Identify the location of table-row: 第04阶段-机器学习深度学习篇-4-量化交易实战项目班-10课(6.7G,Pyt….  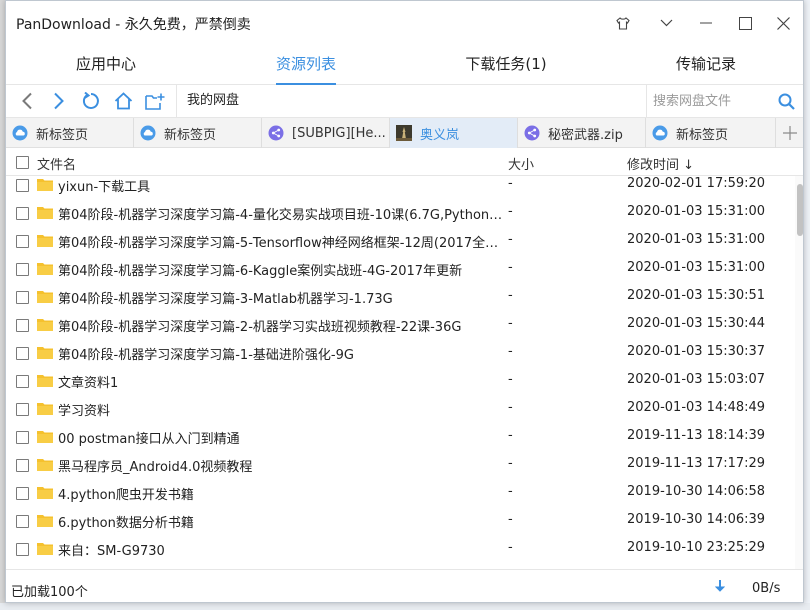
(401, 213).